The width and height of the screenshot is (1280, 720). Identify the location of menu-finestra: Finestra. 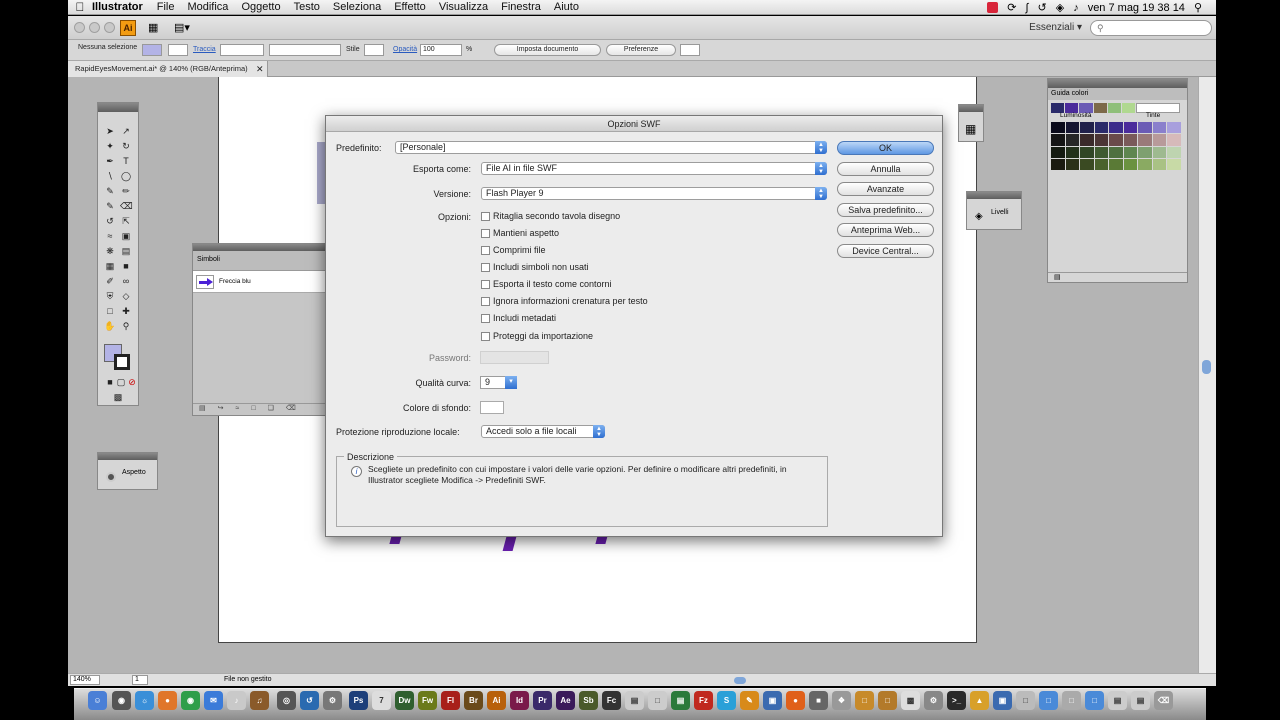
(521, 7).